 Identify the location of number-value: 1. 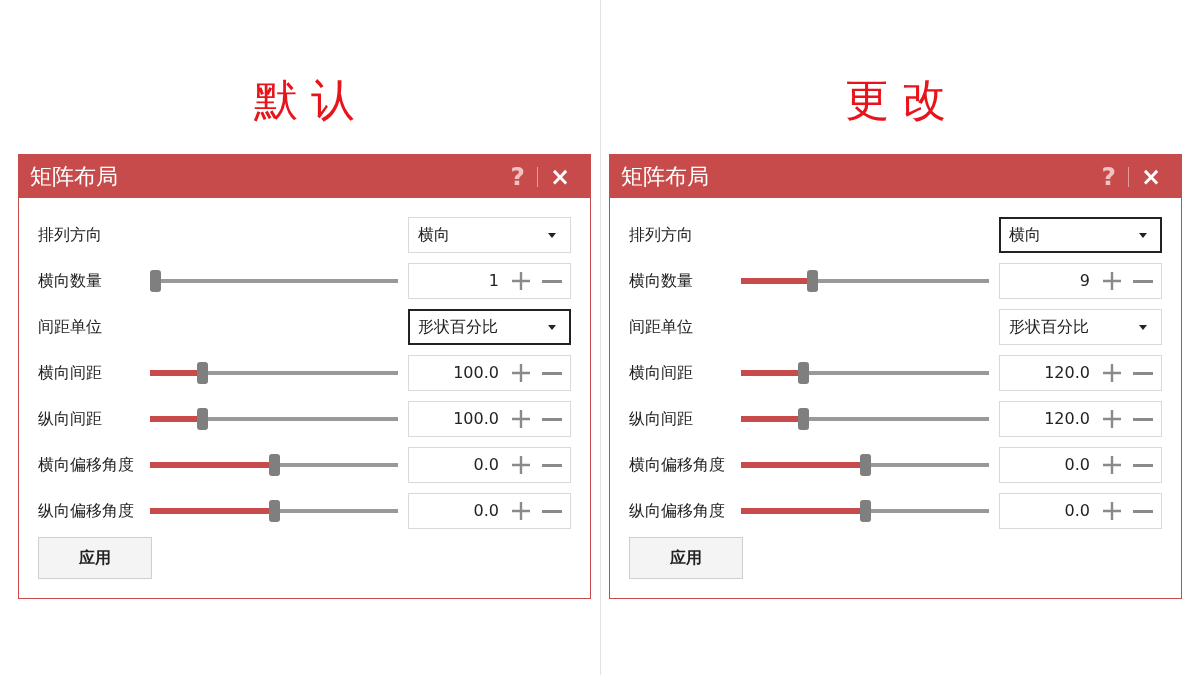
(493, 281).